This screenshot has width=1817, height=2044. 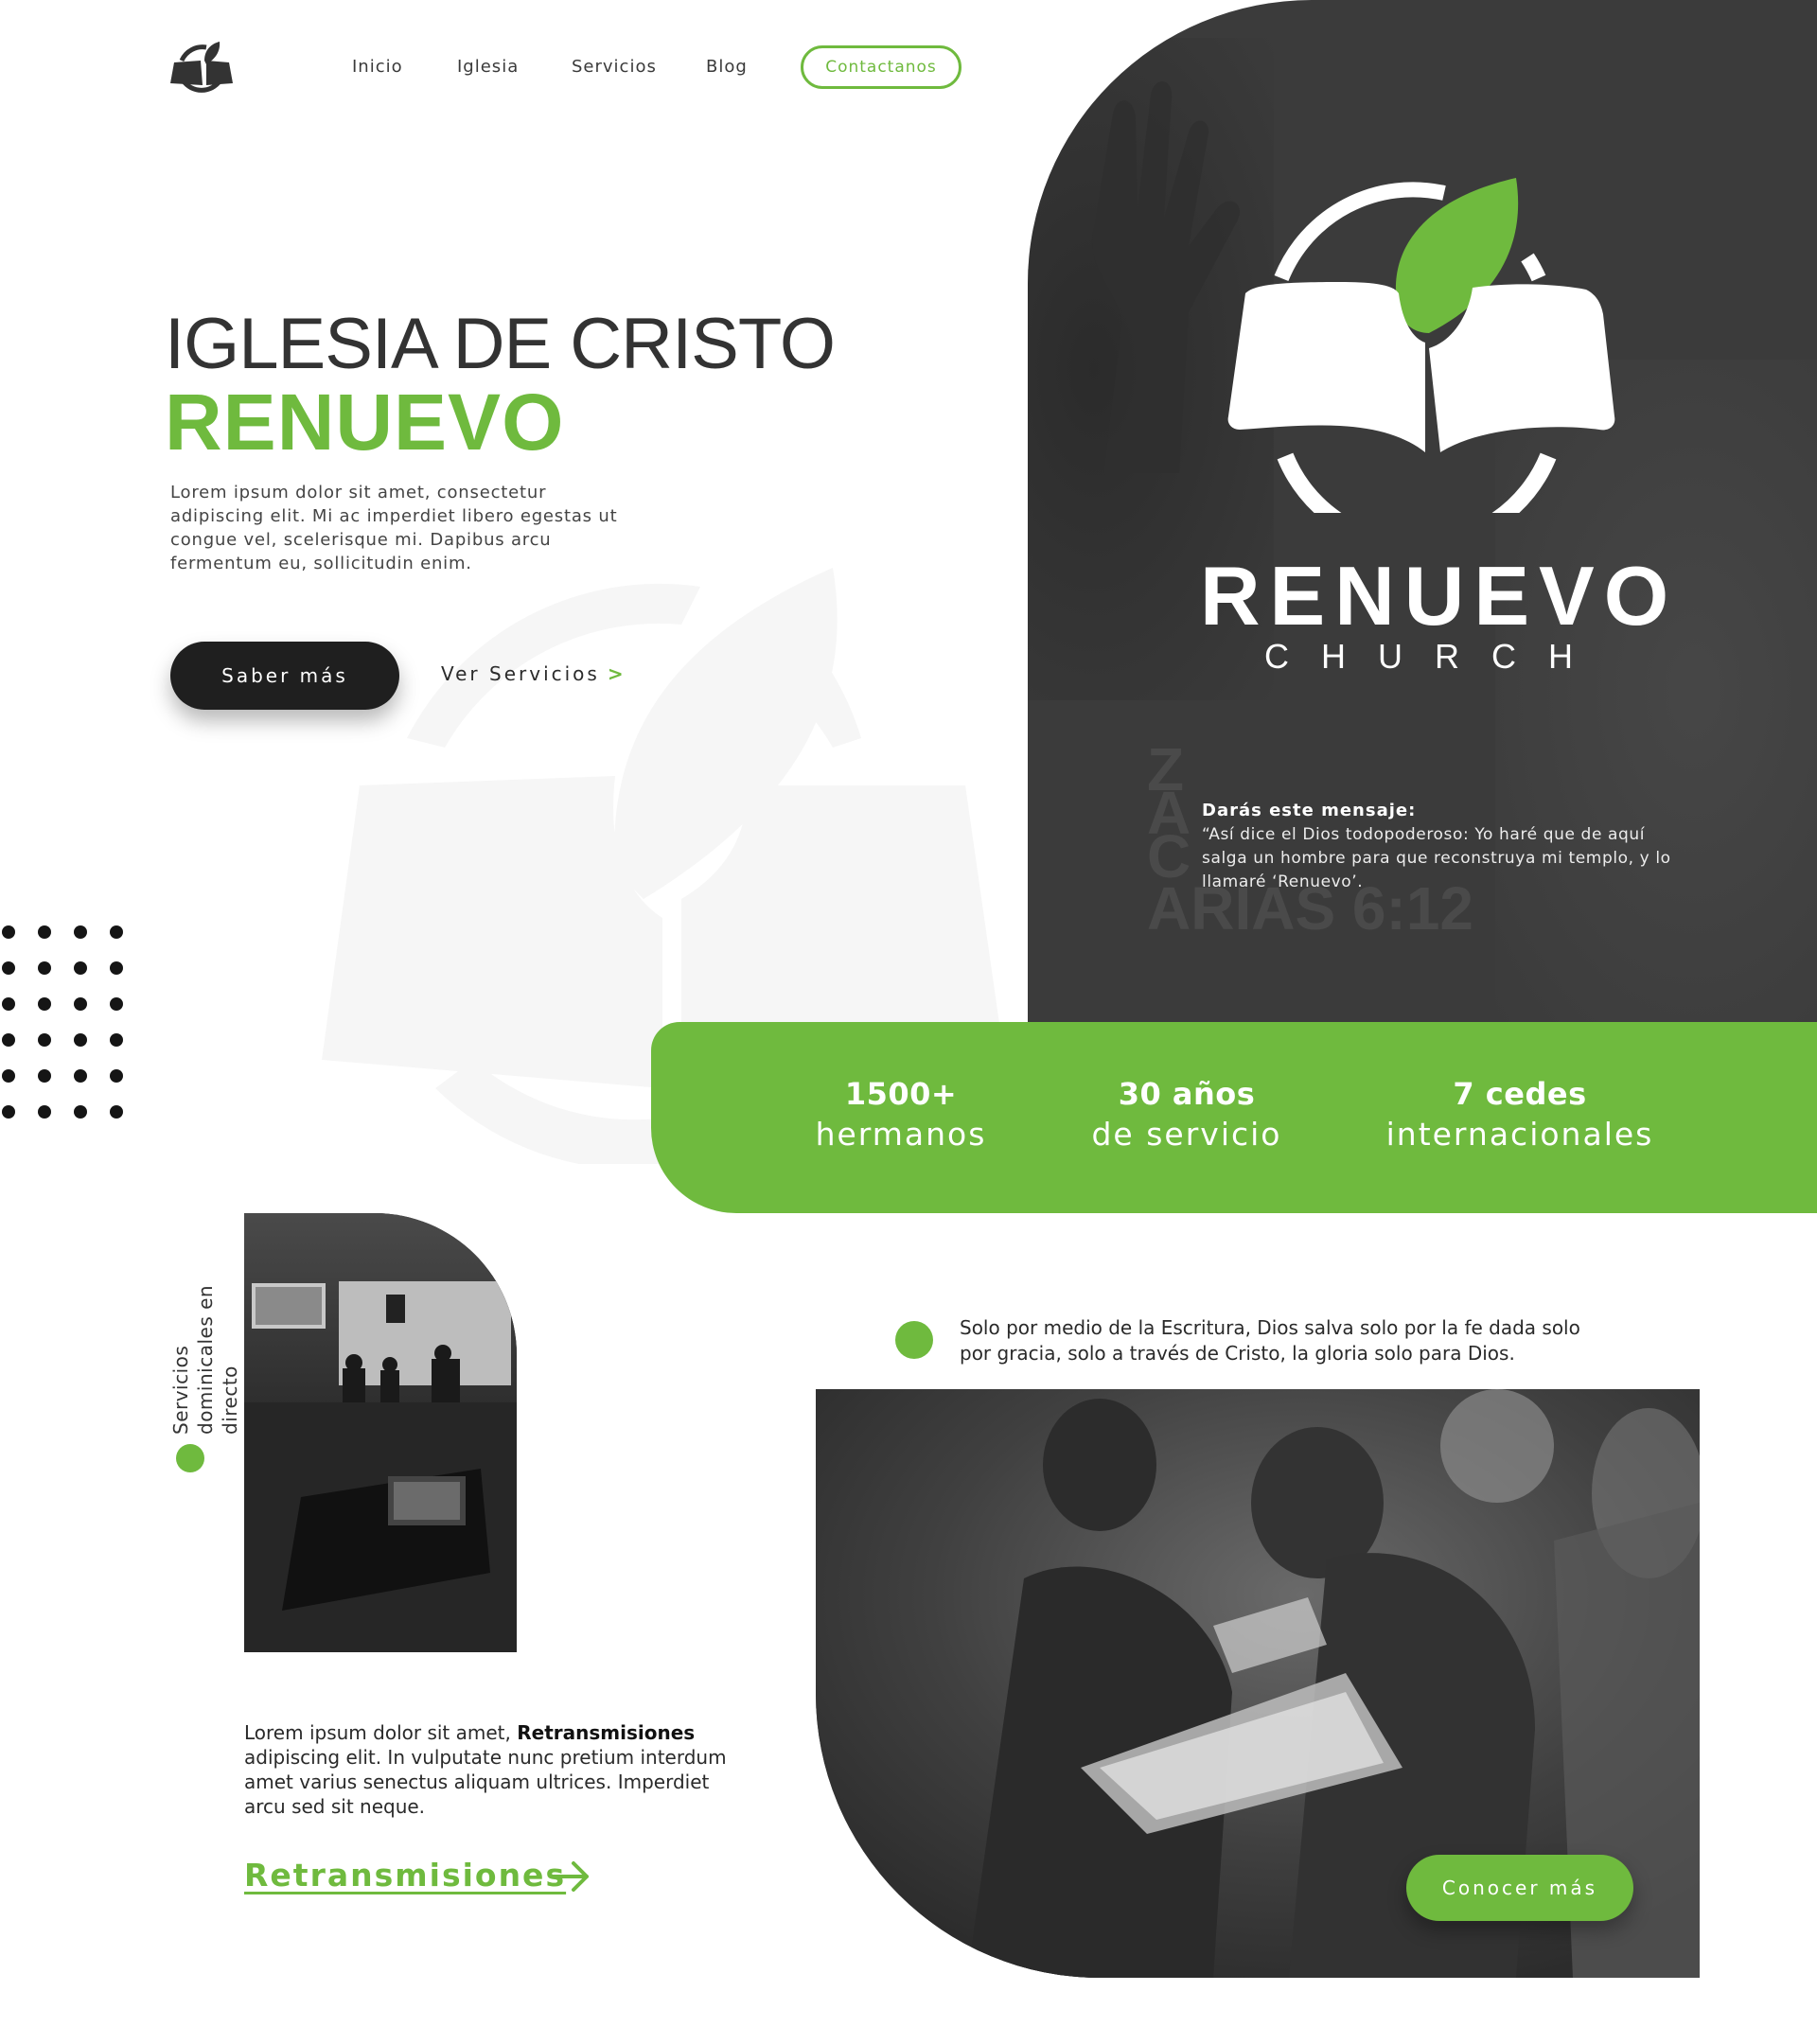 I want to click on brand-tagline: CHURCH, so click(x=1435, y=656).